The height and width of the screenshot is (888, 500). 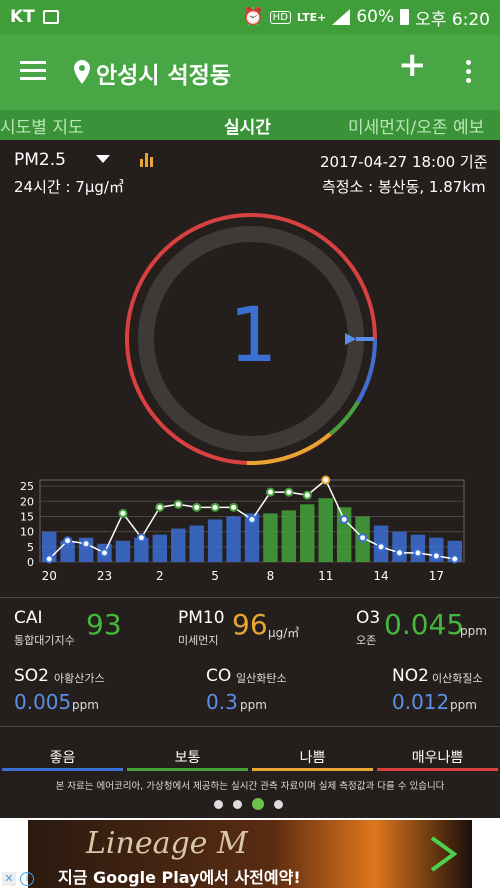 What do you see at coordinates (22, 17) in the screenshot?
I see `carrier-label: KT` at bounding box center [22, 17].